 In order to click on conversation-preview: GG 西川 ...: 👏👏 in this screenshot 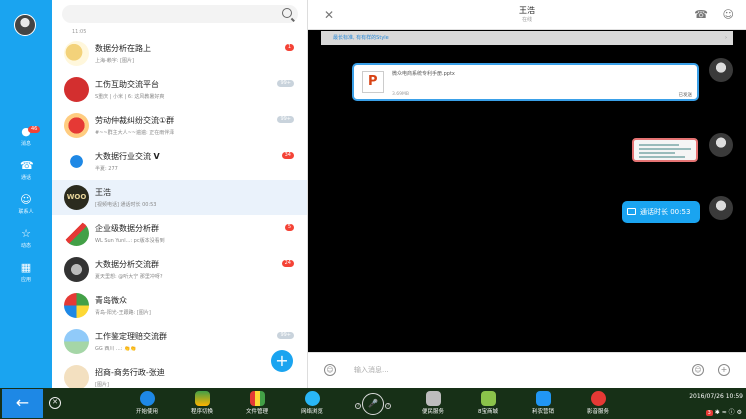, I will do `click(116, 349)`.